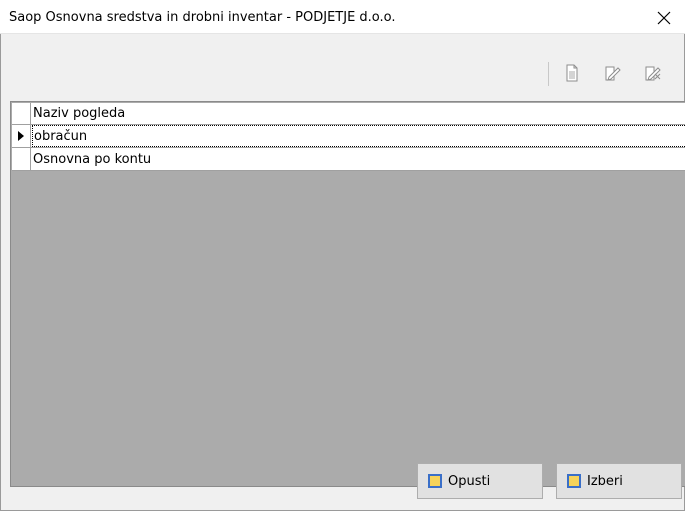 This screenshot has height=511, width=685. Describe the element at coordinates (348, 159) in the screenshot. I see `table-row: Osnovna po kontu` at that location.